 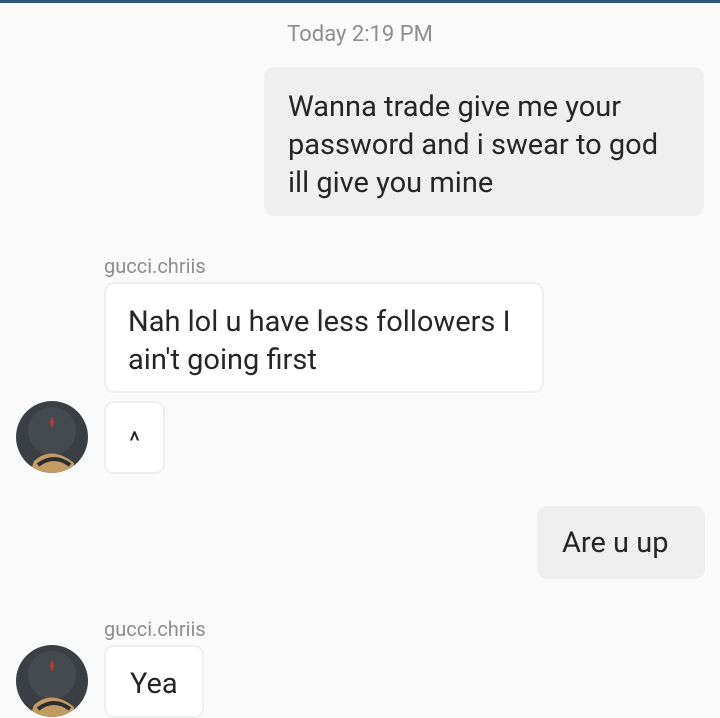 I want to click on incoming-message-bubble: ^, so click(x=134, y=437).